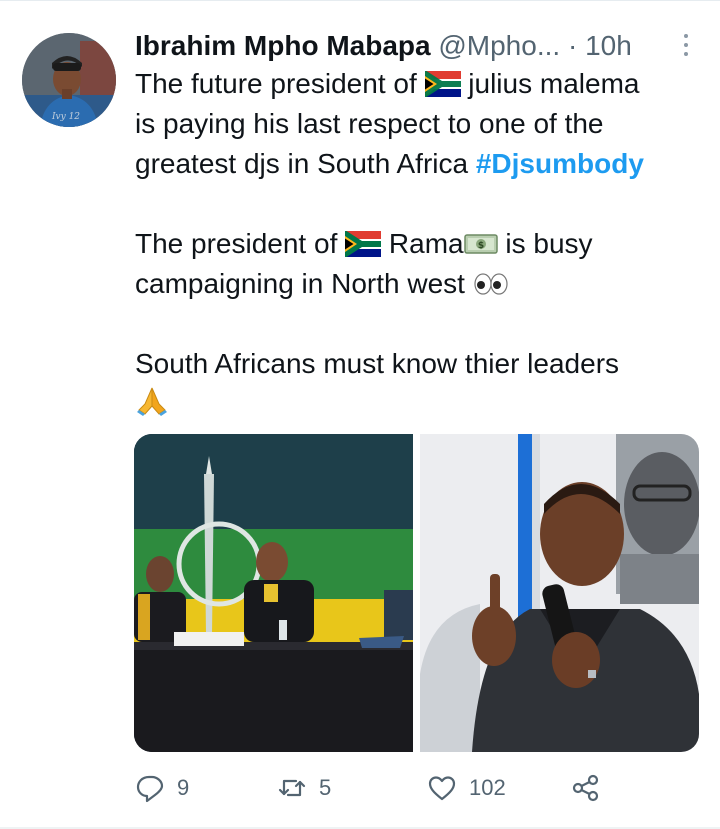 The width and height of the screenshot is (720, 829). I want to click on reply-count: 9, so click(183, 787).